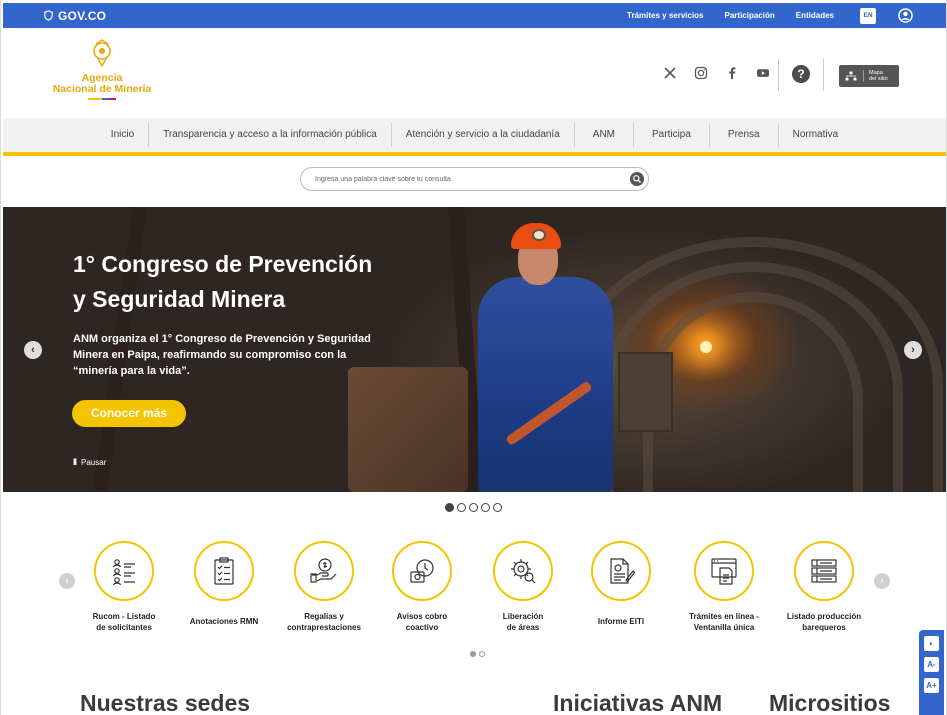 The image size is (947, 715). I want to click on document-pen-icon, so click(623, 571).